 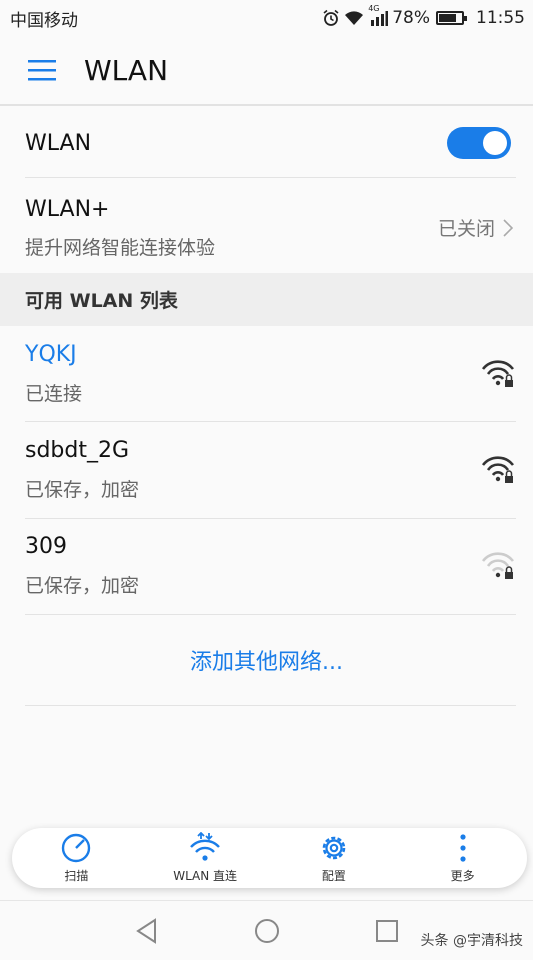 I want to click on wlan-plus-subtitle: 提升网络智能连接体验, so click(x=120, y=248).